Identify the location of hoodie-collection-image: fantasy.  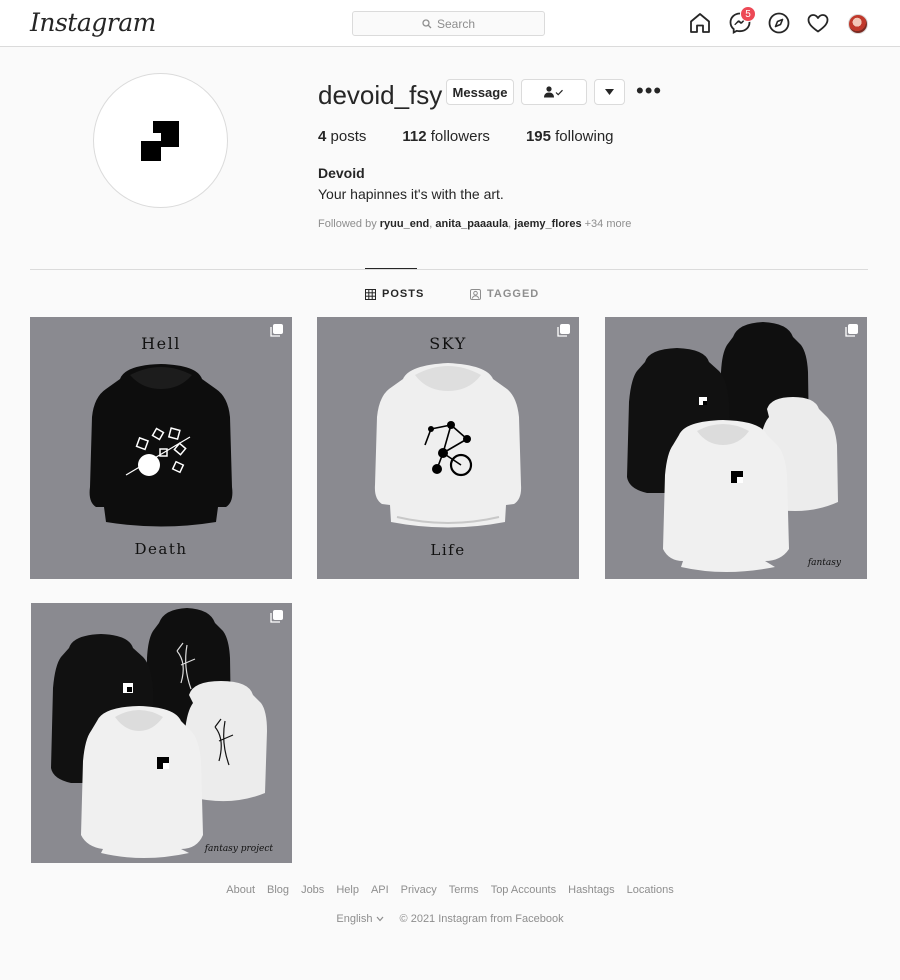
(736, 448).